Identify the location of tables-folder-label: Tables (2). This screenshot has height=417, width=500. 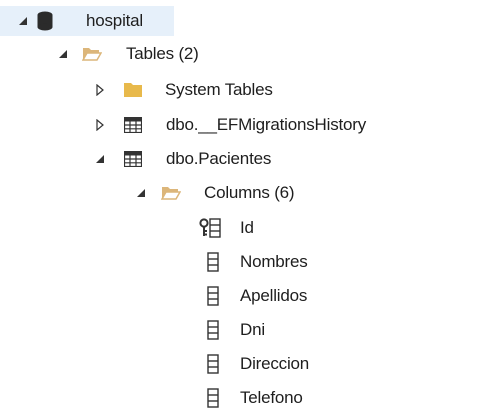
(162, 53).